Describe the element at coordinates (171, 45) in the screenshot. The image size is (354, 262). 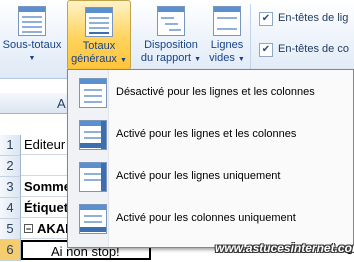
I see `report-layout-label-1: Disposition` at that location.